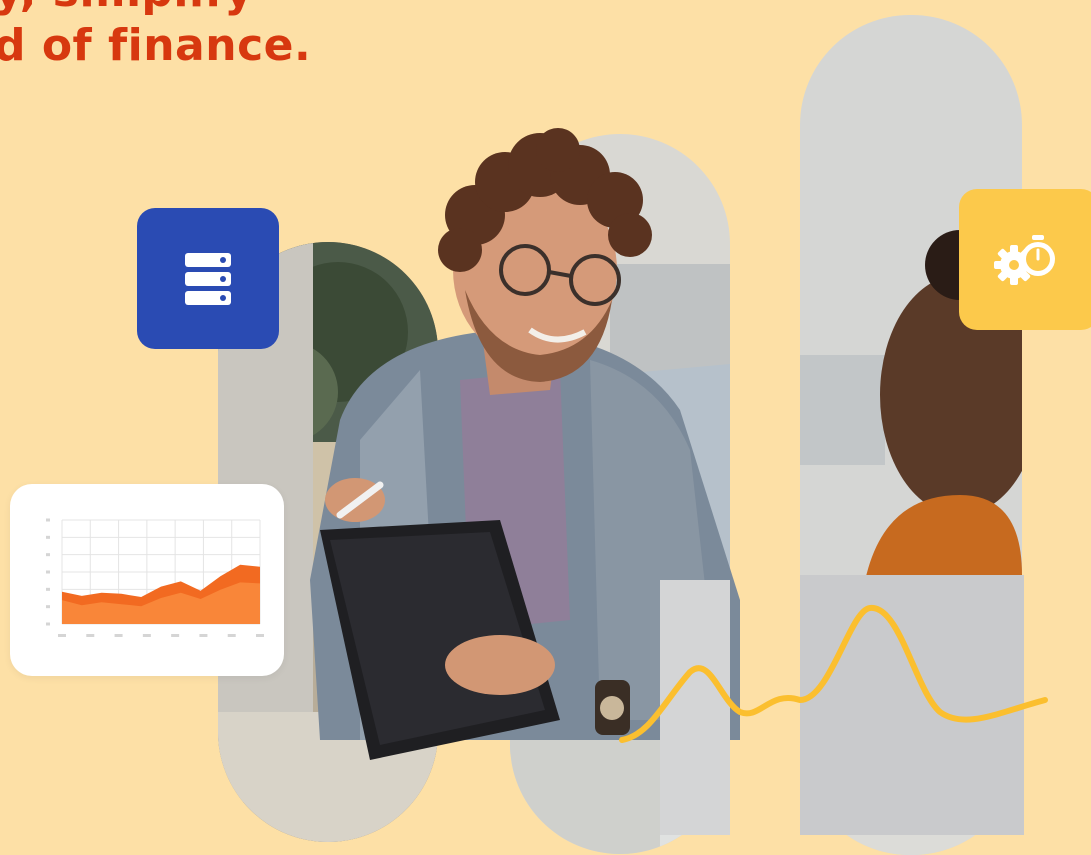  What do you see at coordinates (126, 8) in the screenshot?
I see `headline-line-1: y, simplify` at bounding box center [126, 8].